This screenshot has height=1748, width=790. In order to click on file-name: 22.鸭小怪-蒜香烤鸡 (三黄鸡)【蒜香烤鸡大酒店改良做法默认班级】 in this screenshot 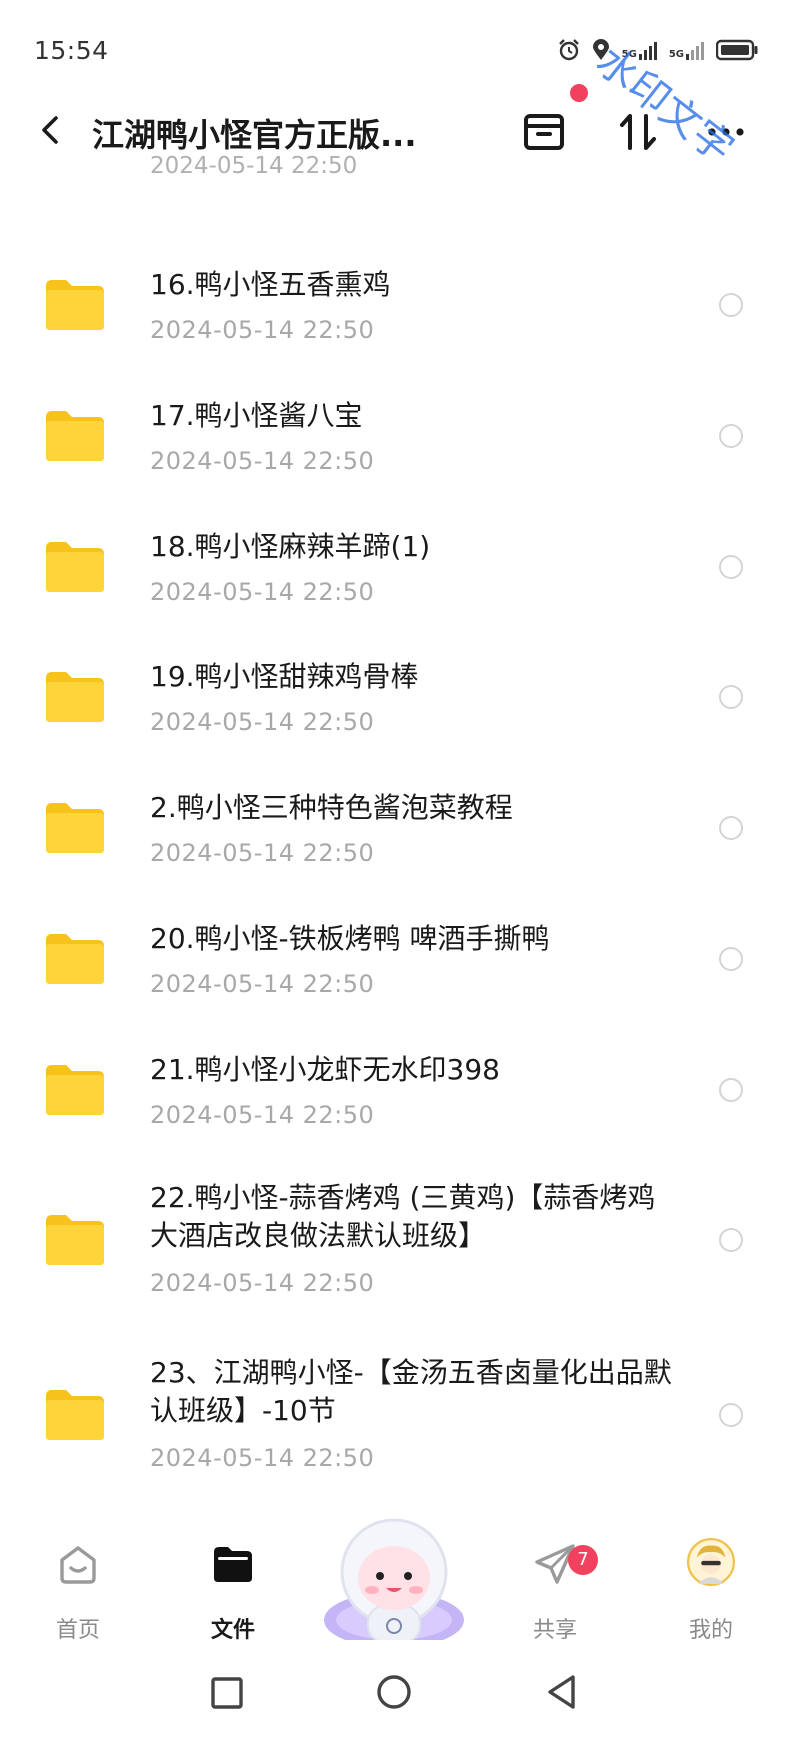, I will do `click(403, 1216)`.